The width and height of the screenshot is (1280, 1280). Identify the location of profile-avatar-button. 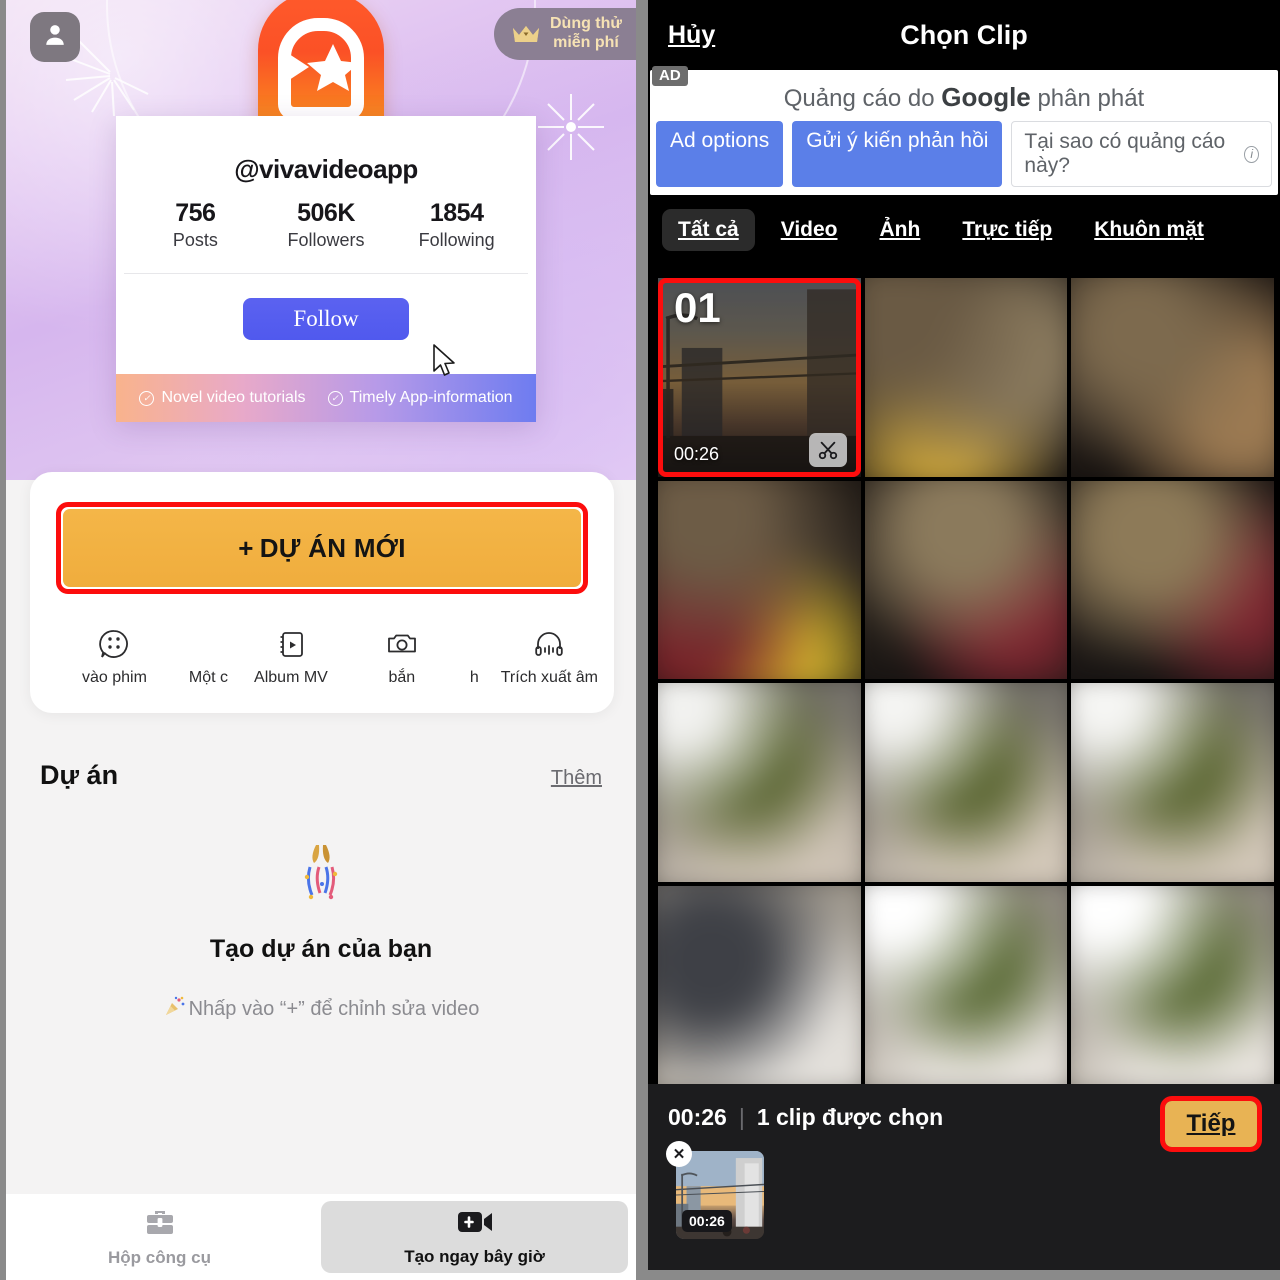
(55, 37).